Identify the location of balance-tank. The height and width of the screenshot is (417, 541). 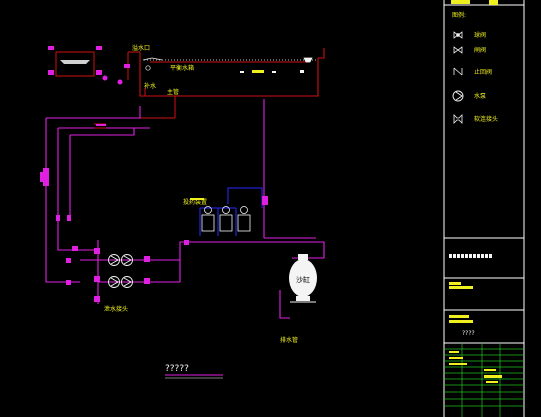
(75, 61).